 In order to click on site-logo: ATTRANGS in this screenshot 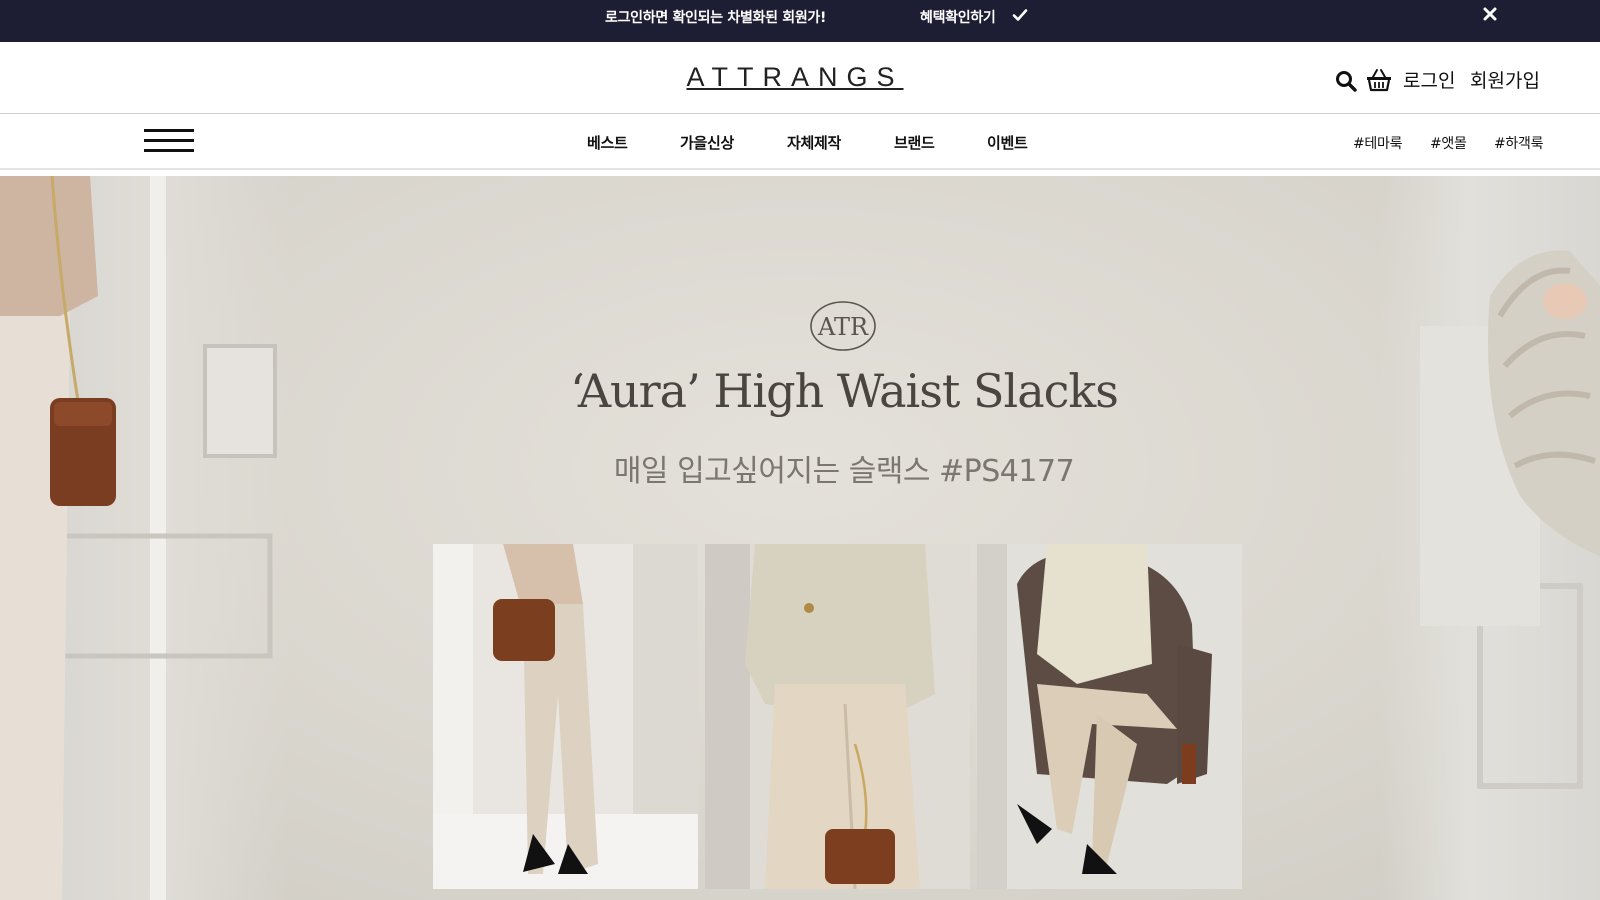, I will do `click(795, 77)`.